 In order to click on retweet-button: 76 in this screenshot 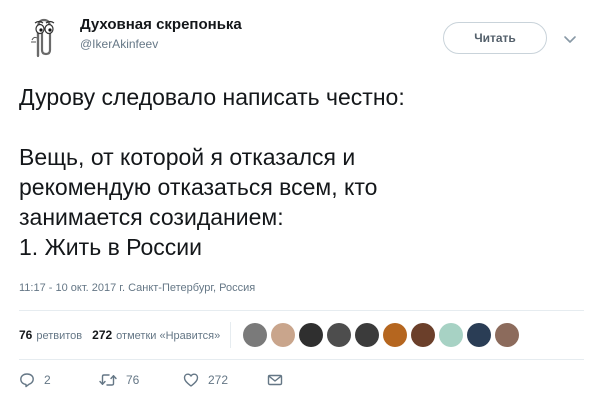, I will do `click(141, 380)`.